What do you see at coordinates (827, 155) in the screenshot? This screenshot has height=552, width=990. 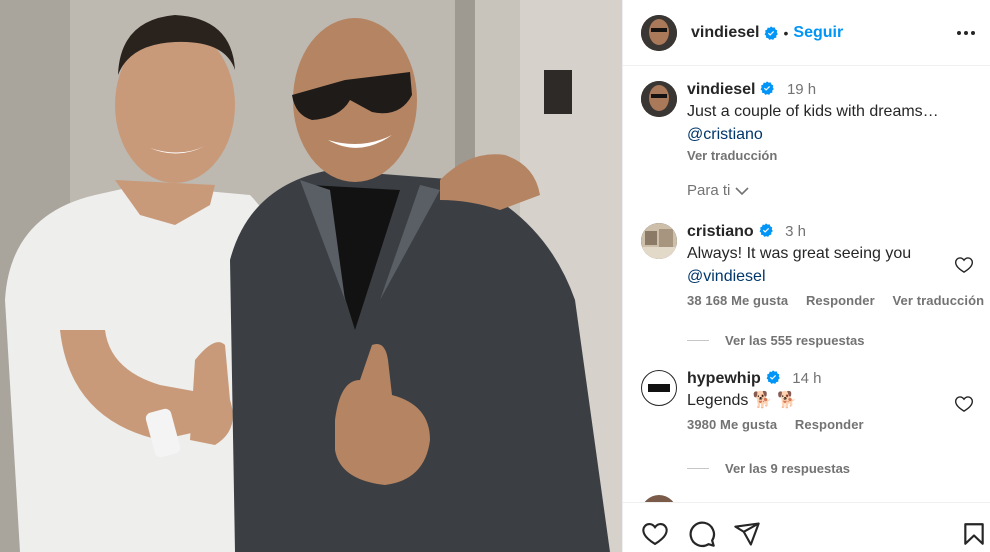 I see `caption-translate-link: Ver traducción` at bounding box center [827, 155].